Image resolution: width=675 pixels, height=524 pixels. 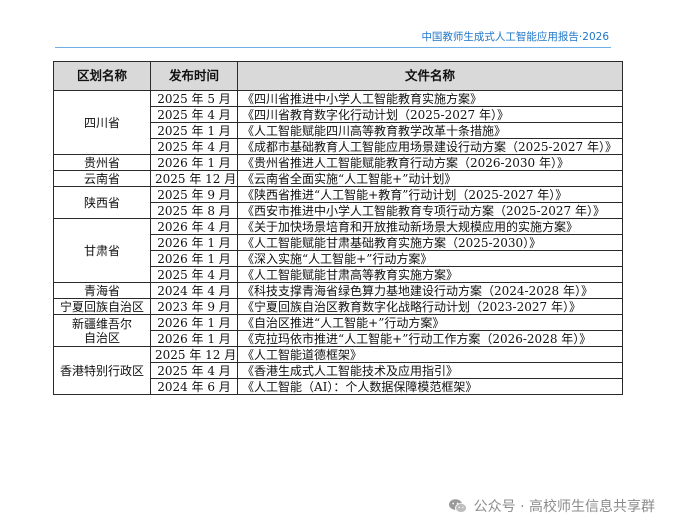 What do you see at coordinates (102, 202) in the screenshot?
I see `region-cell: 陕西省` at bounding box center [102, 202].